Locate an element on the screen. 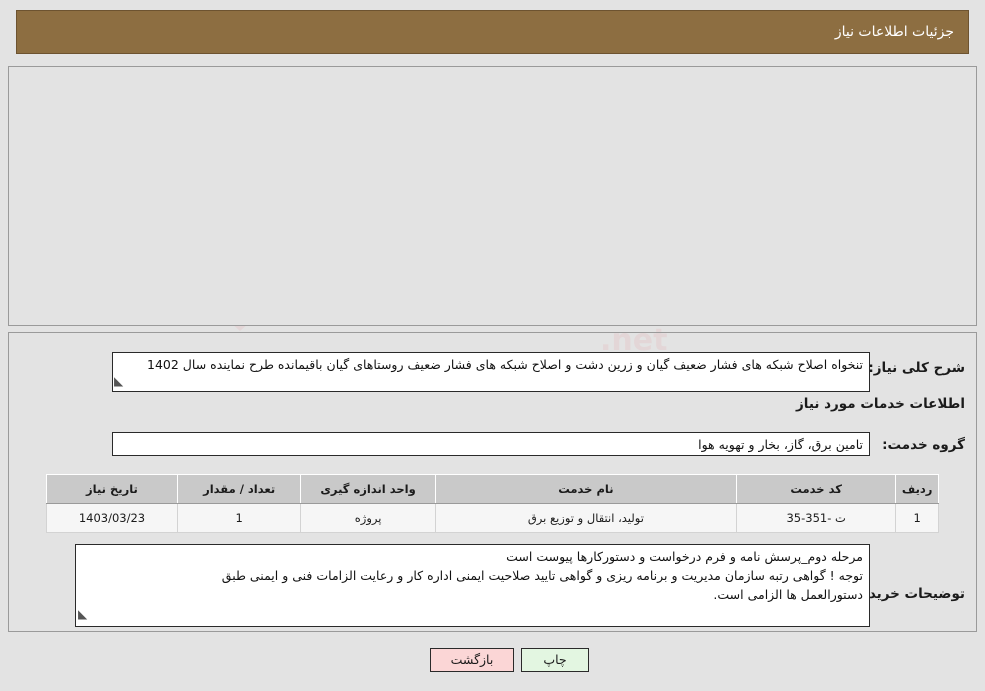  col-name: نام خدمت is located at coordinates (586, 489).